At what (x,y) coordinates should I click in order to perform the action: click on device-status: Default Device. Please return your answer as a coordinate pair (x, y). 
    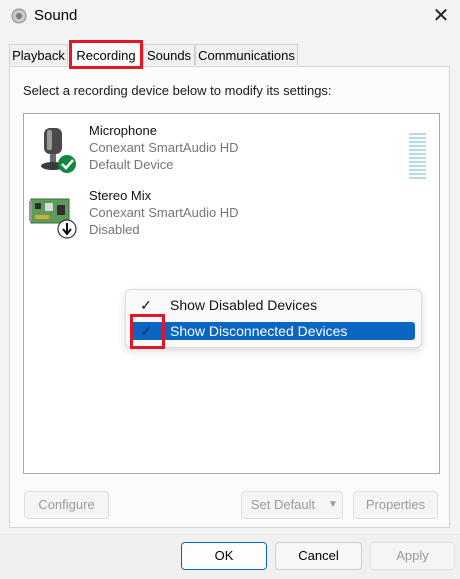
    Looking at the image, I should click on (131, 164).